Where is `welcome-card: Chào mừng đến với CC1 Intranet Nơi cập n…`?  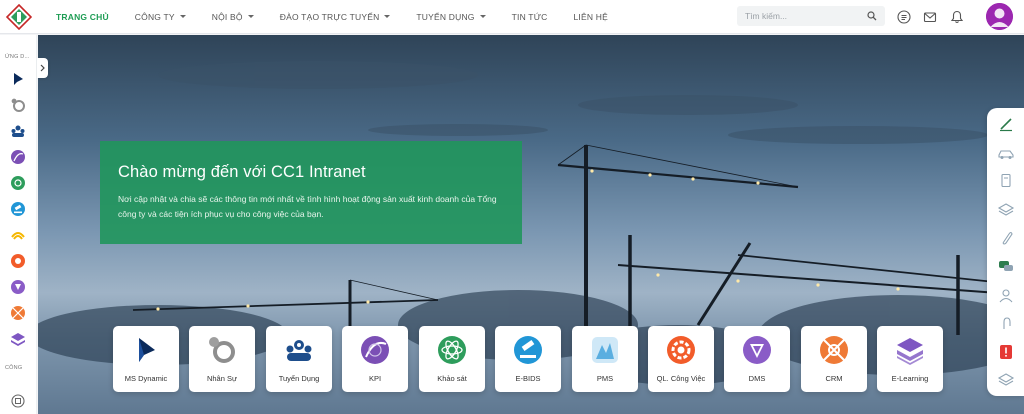 welcome-card: Chào mừng đến với CC1 Intranet Nơi cập n… is located at coordinates (311, 192).